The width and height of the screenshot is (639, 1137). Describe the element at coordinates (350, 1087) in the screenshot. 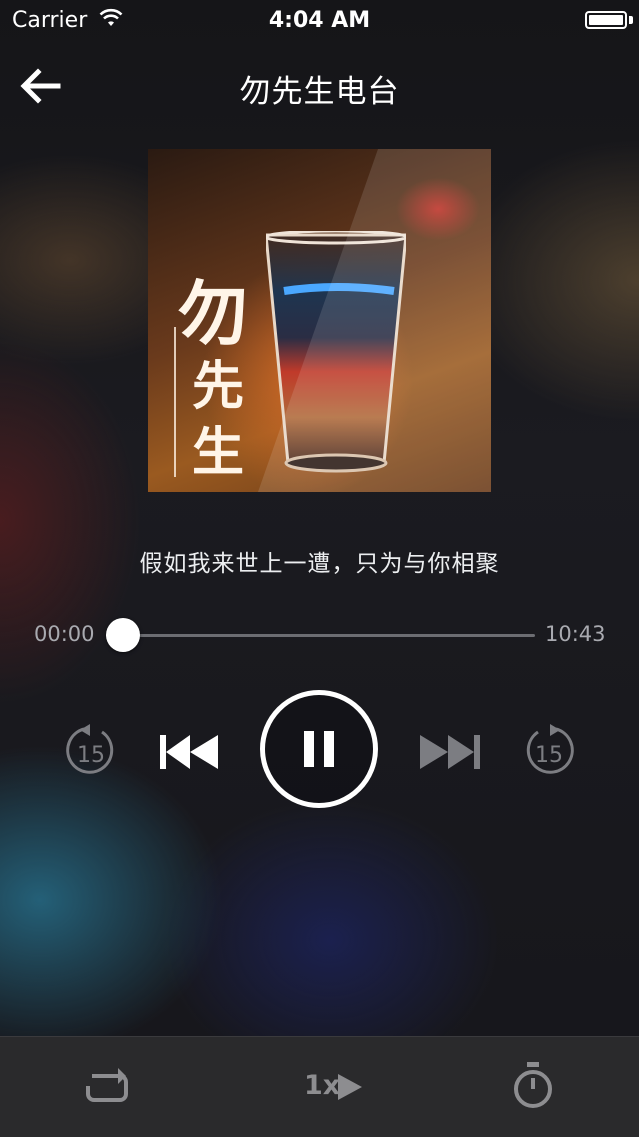

I see `play-triangle-icon` at that location.